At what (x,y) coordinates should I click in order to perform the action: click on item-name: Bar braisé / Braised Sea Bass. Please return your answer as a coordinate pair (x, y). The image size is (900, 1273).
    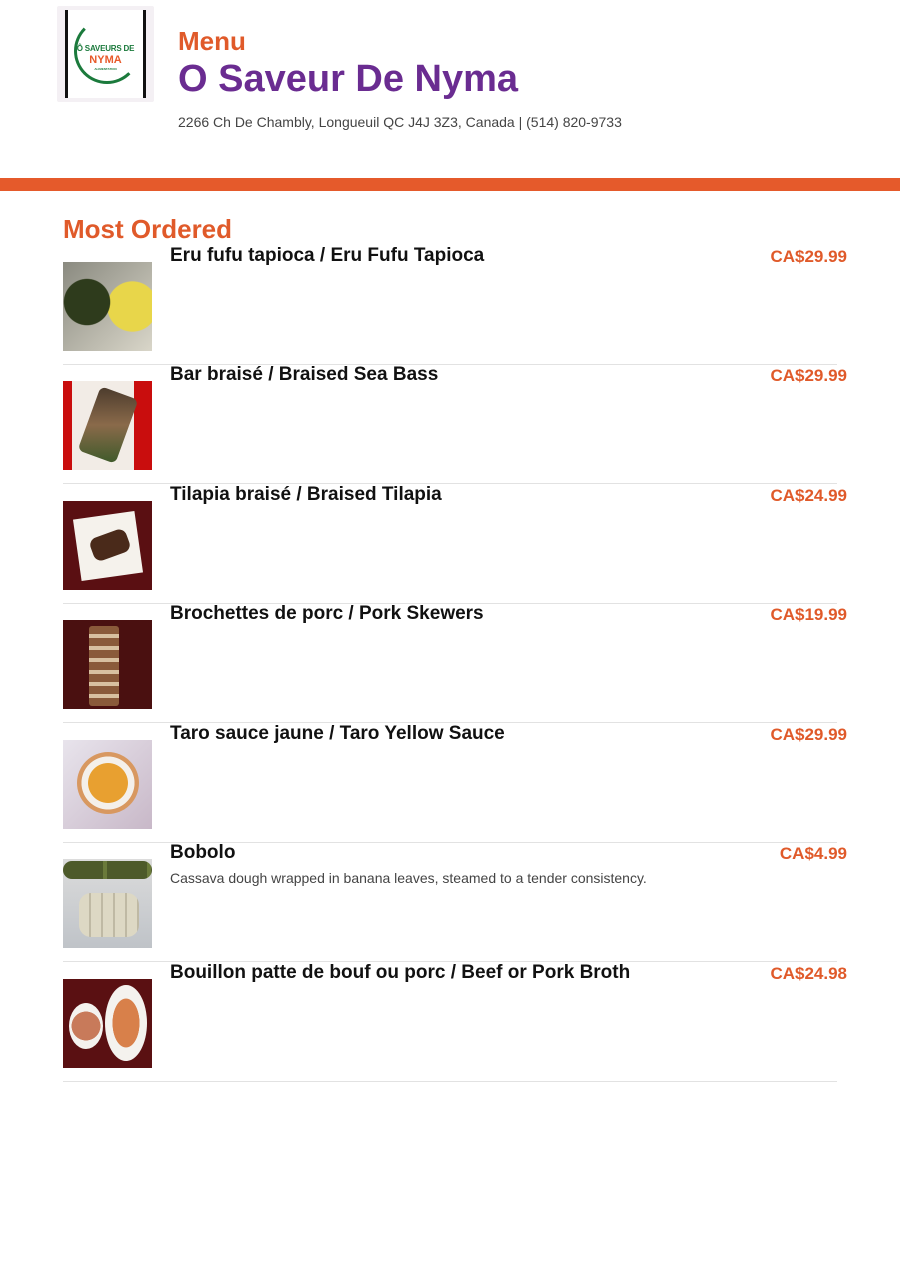
    Looking at the image, I should click on (304, 374).